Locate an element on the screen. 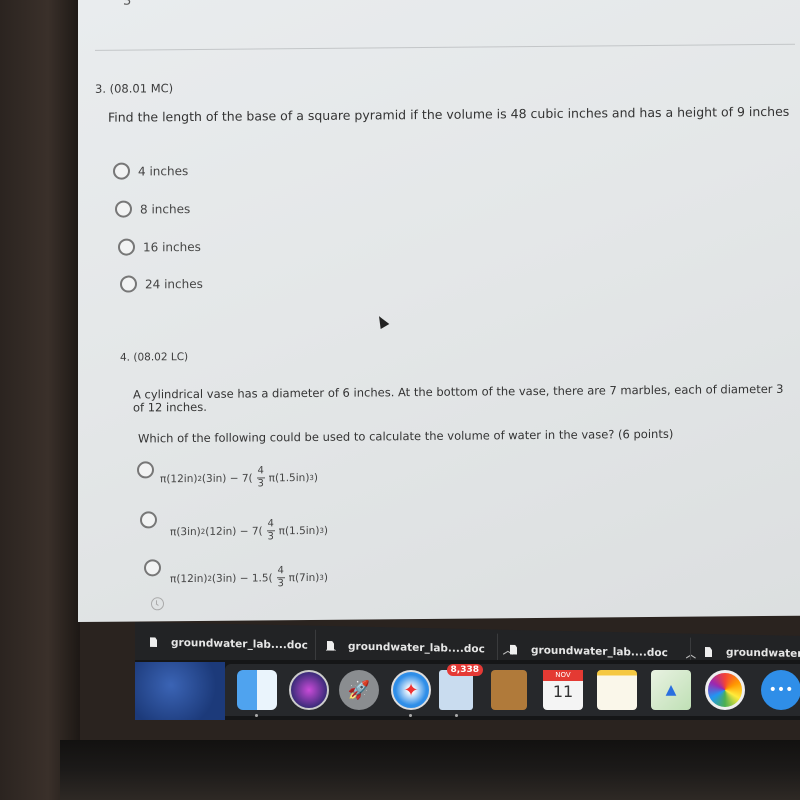  formula-option-2: π(3in) 2 (12in) − 7( 43 π(1.5in) 3) is located at coordinates (249, 530).